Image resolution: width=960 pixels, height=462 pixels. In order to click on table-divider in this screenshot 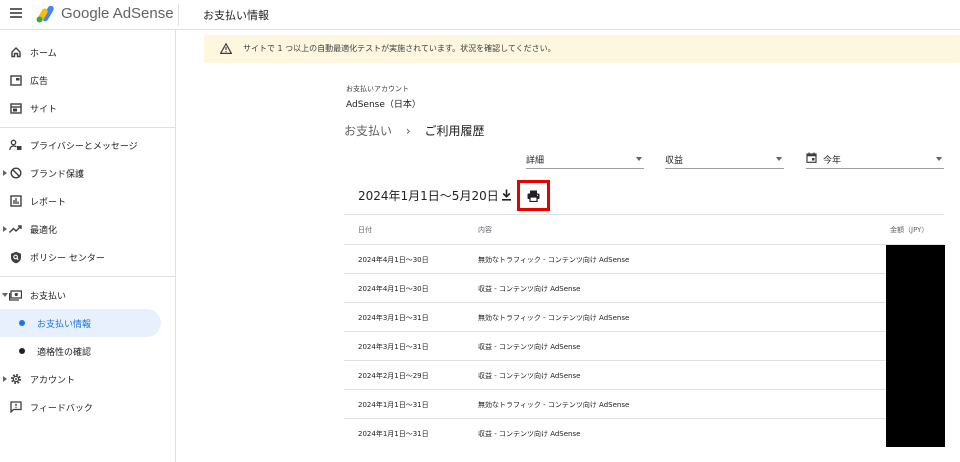, I will do `click(644, 214)`.